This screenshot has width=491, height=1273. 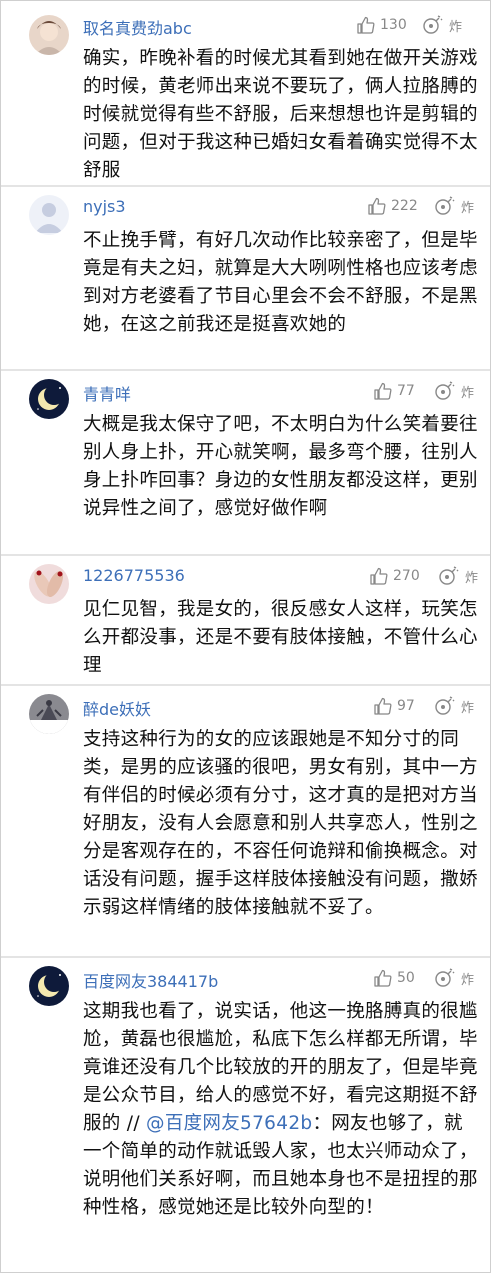 I want to click on username: 百度网友384417b, so click(x=150, y=980).